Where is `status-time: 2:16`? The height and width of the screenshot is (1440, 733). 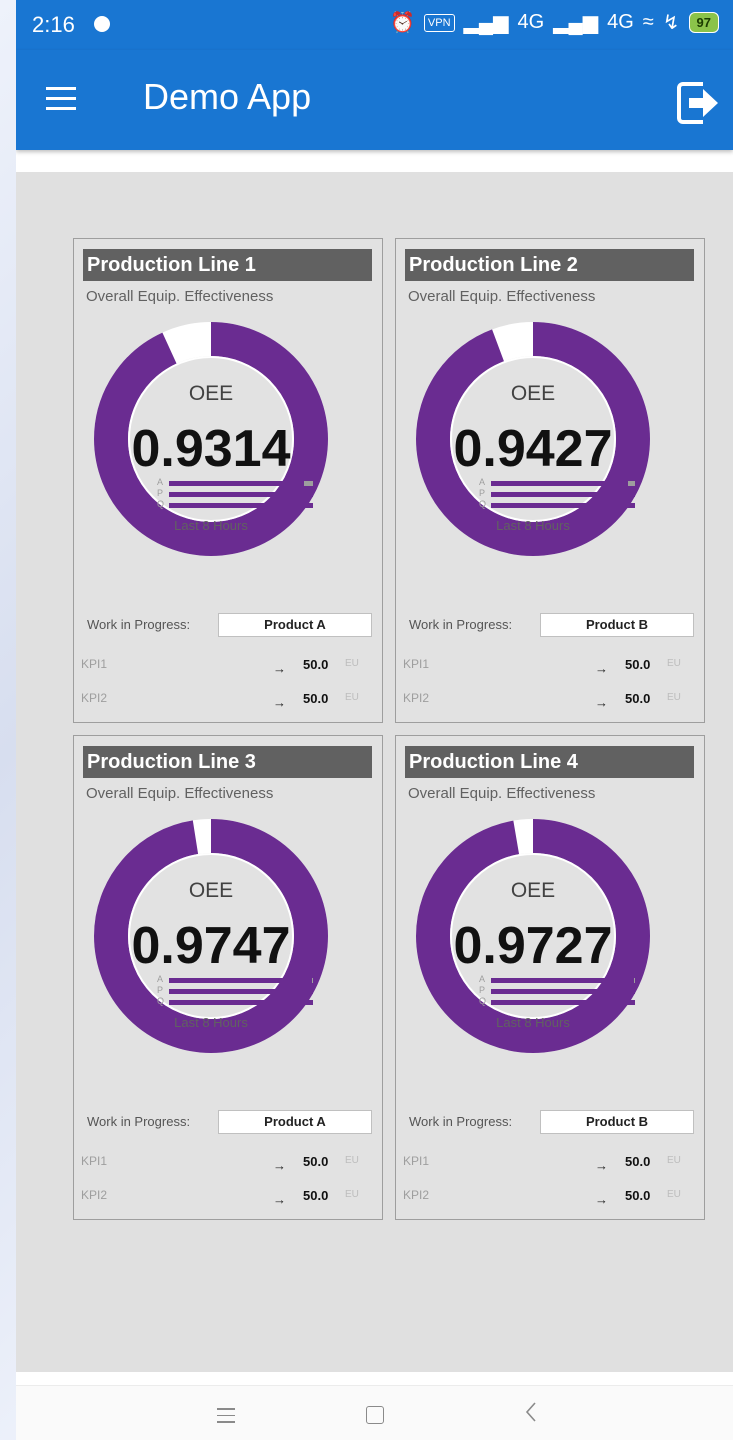 status-time: 2:16 is located at coordinates (53, 24).